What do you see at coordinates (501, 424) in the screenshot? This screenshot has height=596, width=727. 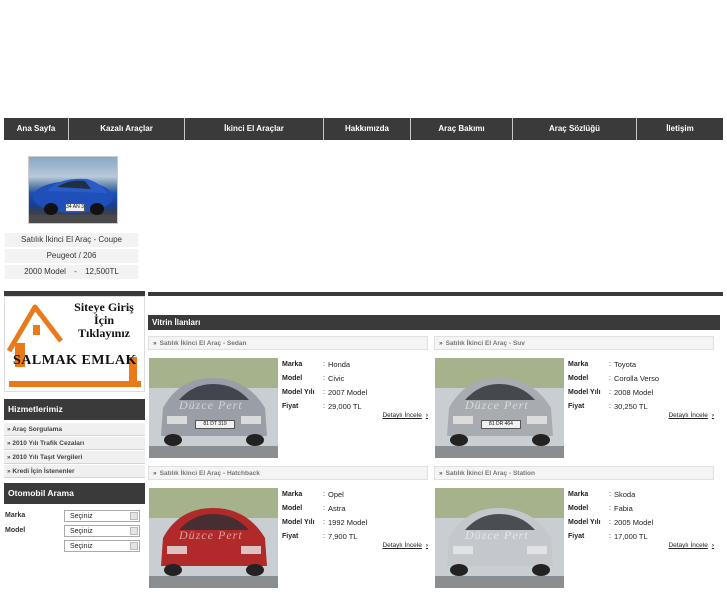 I see `license-plate: 81 DR 464` at bounding box center [501, 424].